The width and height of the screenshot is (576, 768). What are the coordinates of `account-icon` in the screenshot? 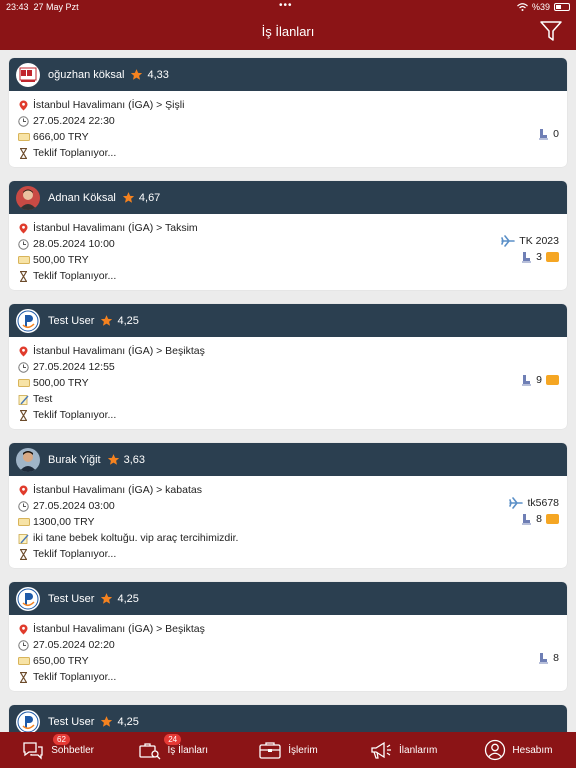 It's located at (495, 750).